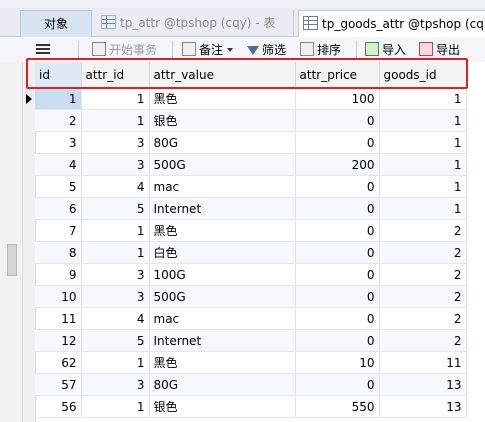 The image size is (485, 422). I want to click on table-row: 56 1 银色 550 13, so click(251, 406).